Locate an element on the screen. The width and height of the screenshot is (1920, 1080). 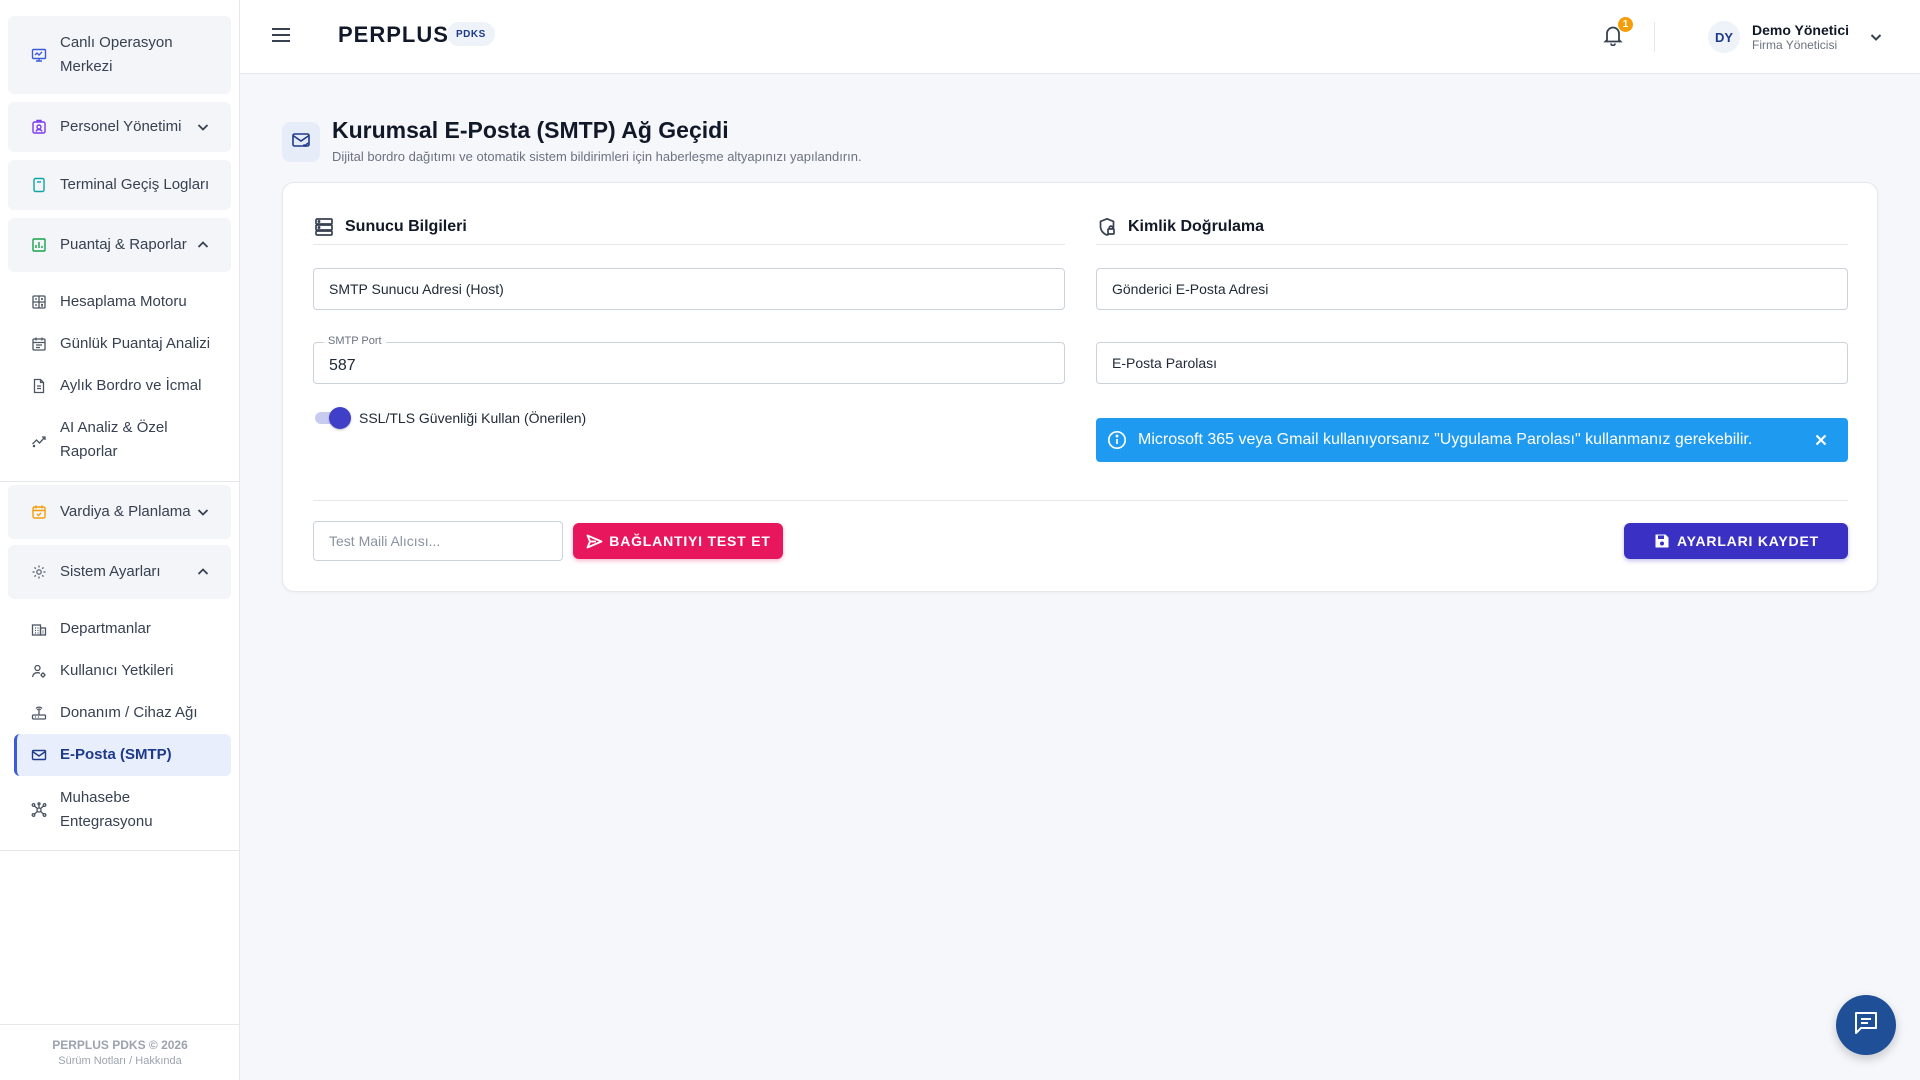
user-permissions-icon is located at coordinates (39, 671).